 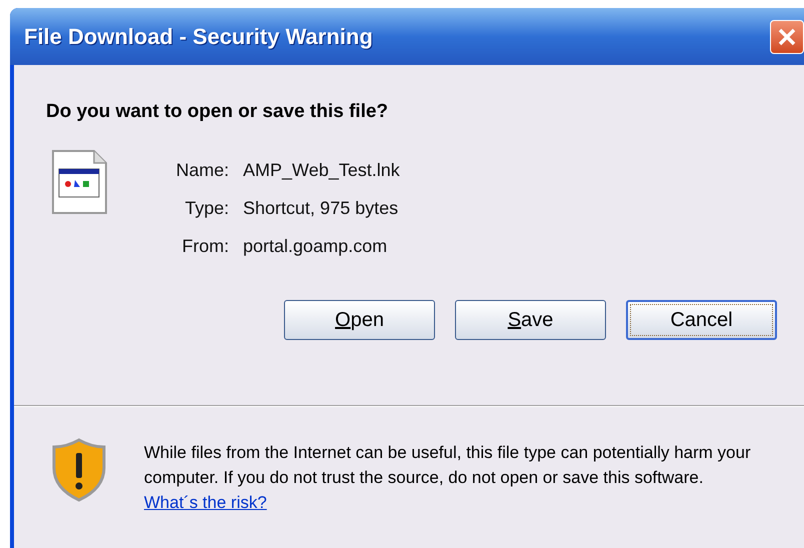 What do you see at coordinates (701, 320) in the screenshot?
I see `dialog-button: Cancel` at bounding box center [701, 320].